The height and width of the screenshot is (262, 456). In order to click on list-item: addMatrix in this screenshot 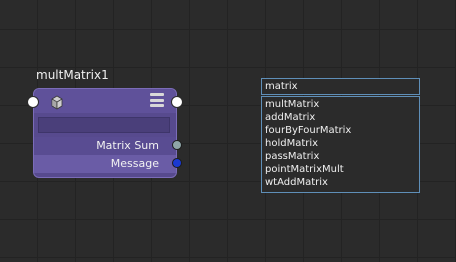, I will do `click(340, 117)`.